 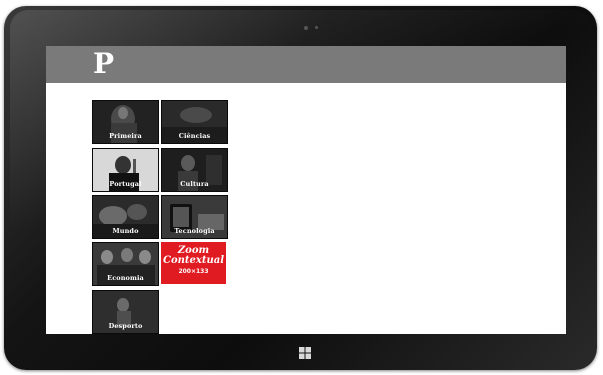 What do you see at coordinates (125, 217) in the screenshot?
I see `tile-mundo: Mundo` at bounding box center [125, 217].